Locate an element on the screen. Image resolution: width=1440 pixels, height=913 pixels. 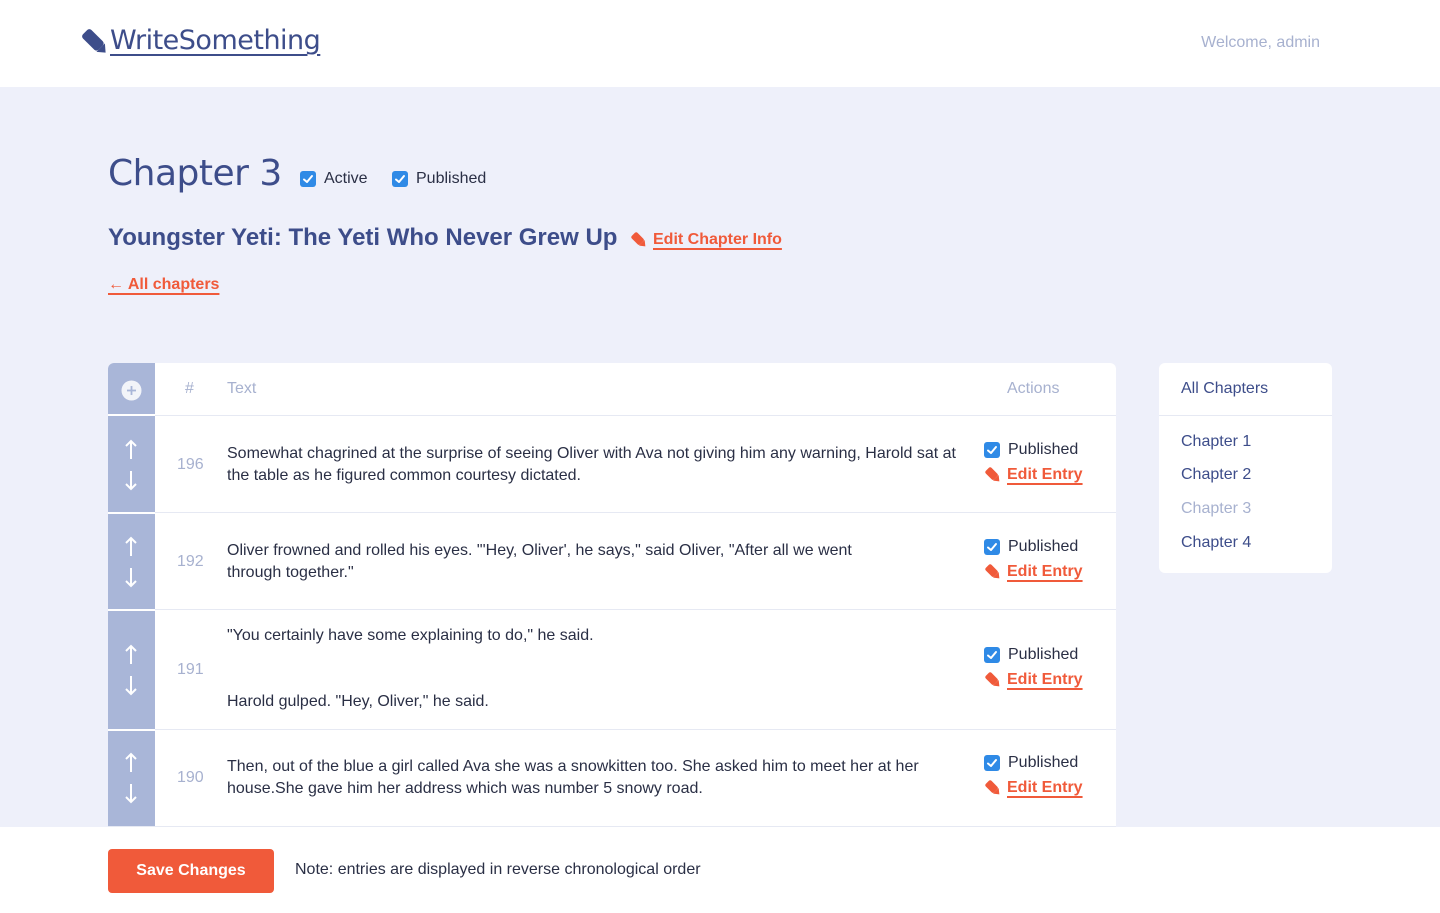
sidebar-item-chapter-2: Chapter 2 is located at coordinates (1216, 475).